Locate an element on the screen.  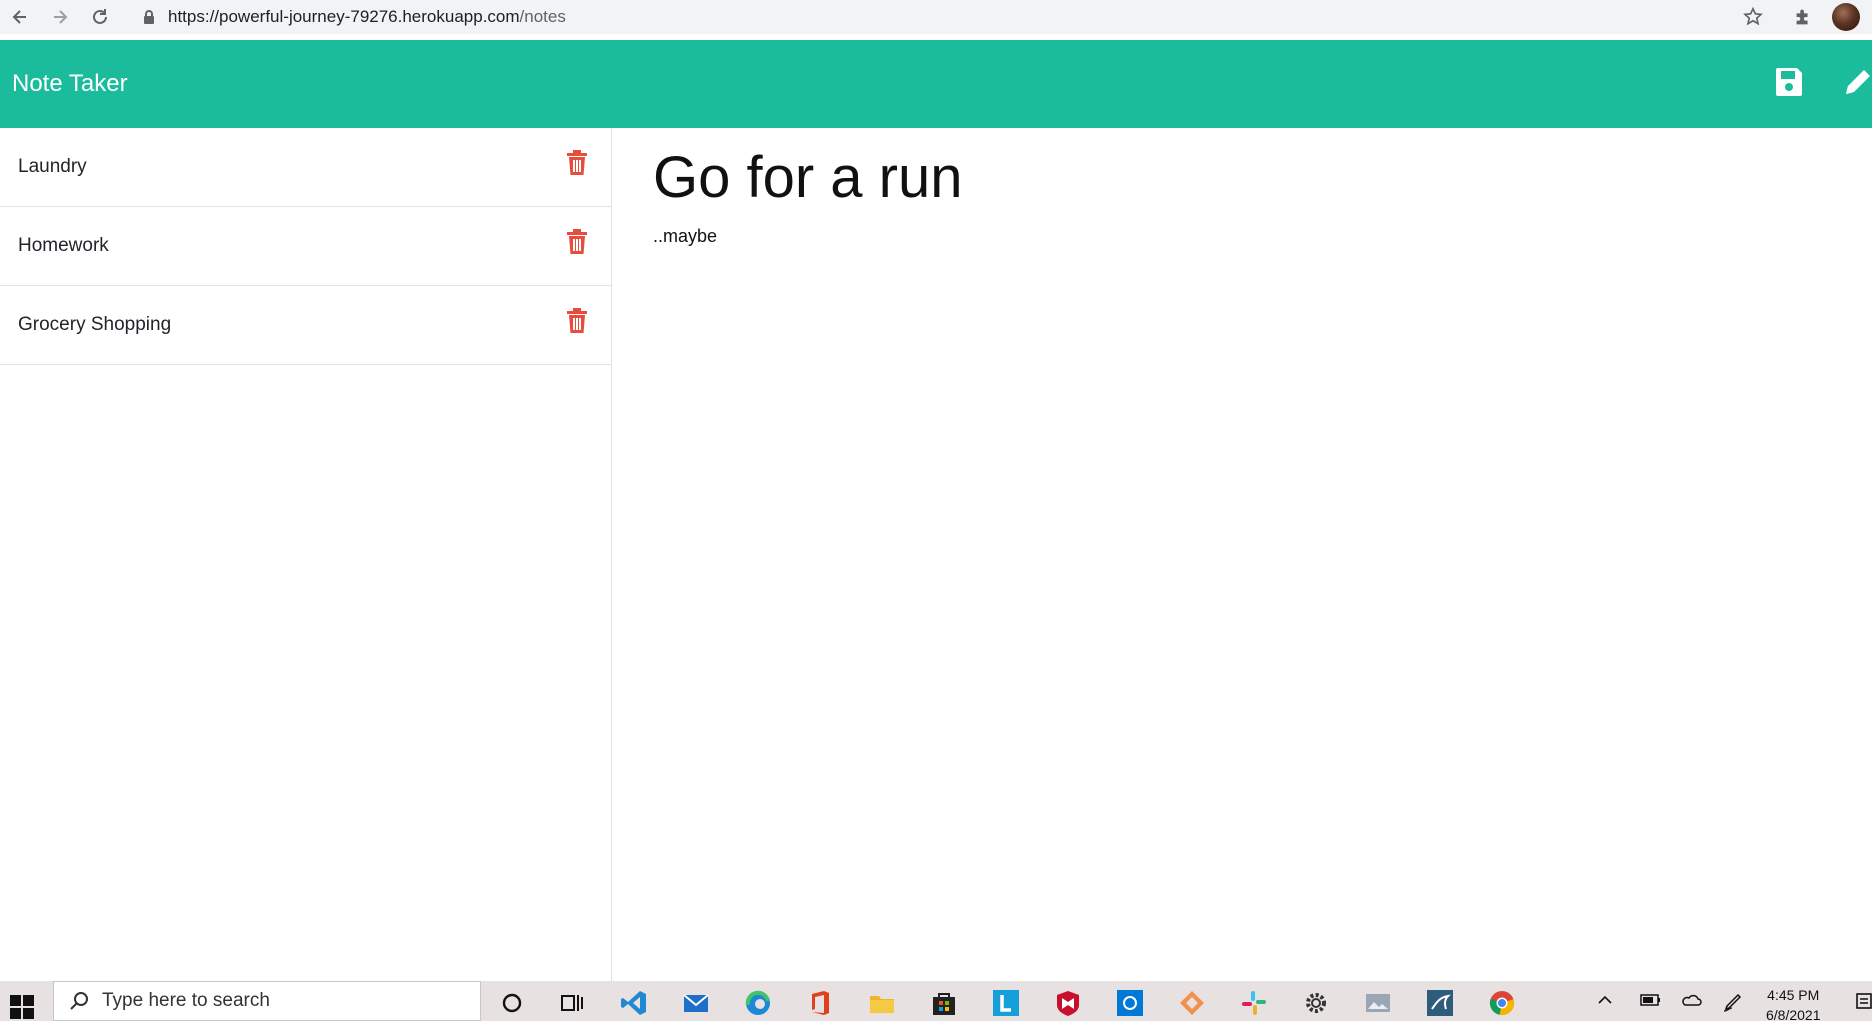
list-item: Homework is located at coordinates (305, 246).